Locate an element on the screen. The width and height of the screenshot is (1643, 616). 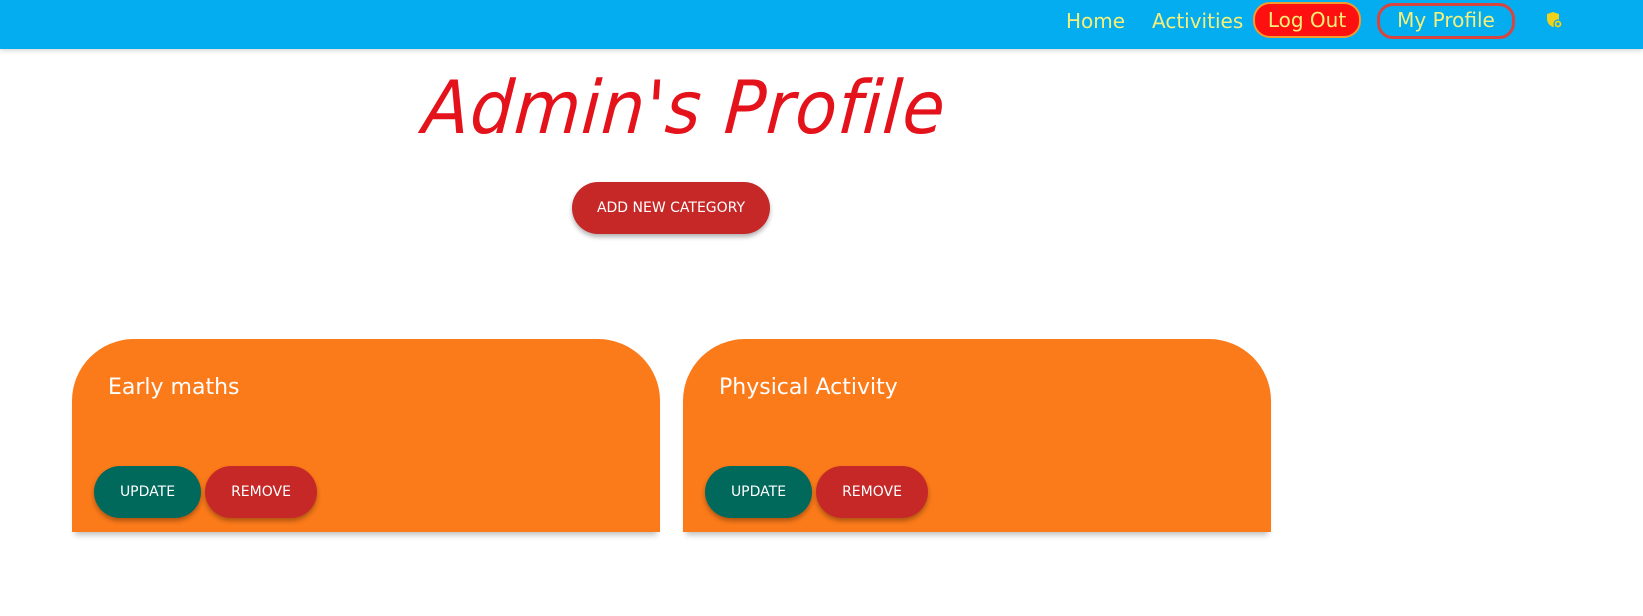
shield-badge-icon is located at coordinates (1554, 20).